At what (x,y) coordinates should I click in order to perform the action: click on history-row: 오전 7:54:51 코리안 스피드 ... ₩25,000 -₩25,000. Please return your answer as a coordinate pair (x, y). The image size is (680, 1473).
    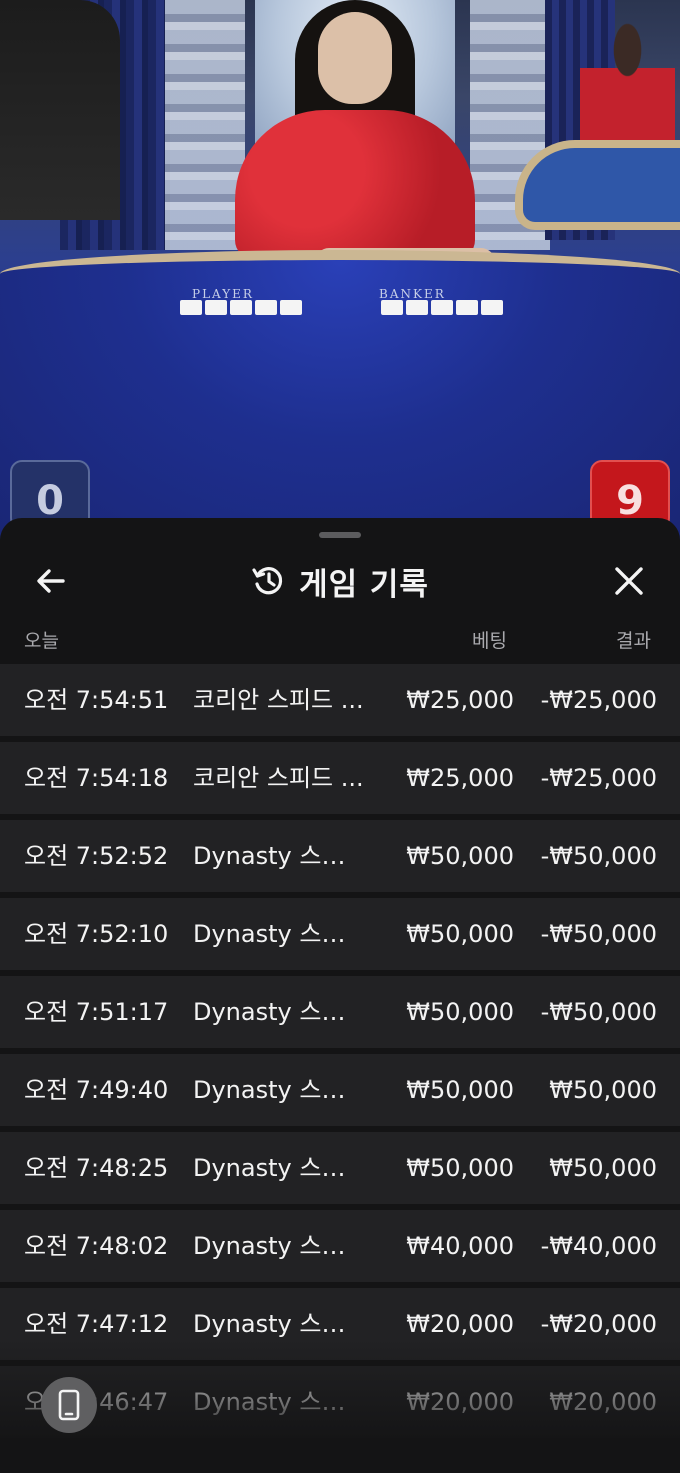
    Looking at the image, I should click on (340, 700).